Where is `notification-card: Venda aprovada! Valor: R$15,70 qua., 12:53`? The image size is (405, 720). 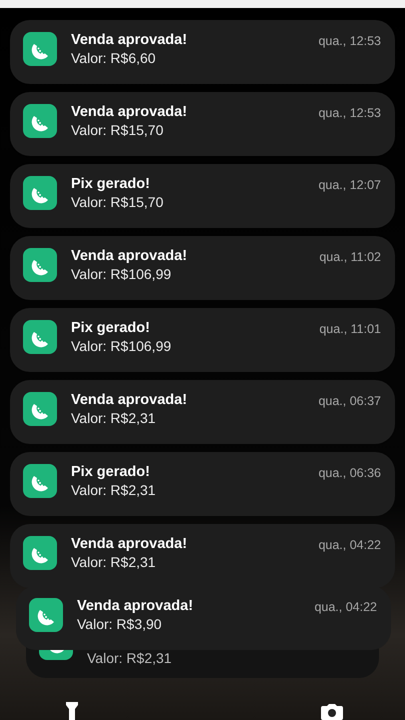 notification-card: Venda aprovada! Valor: R$15,70 qua., 12:53 is located at coordinates (202, 124).